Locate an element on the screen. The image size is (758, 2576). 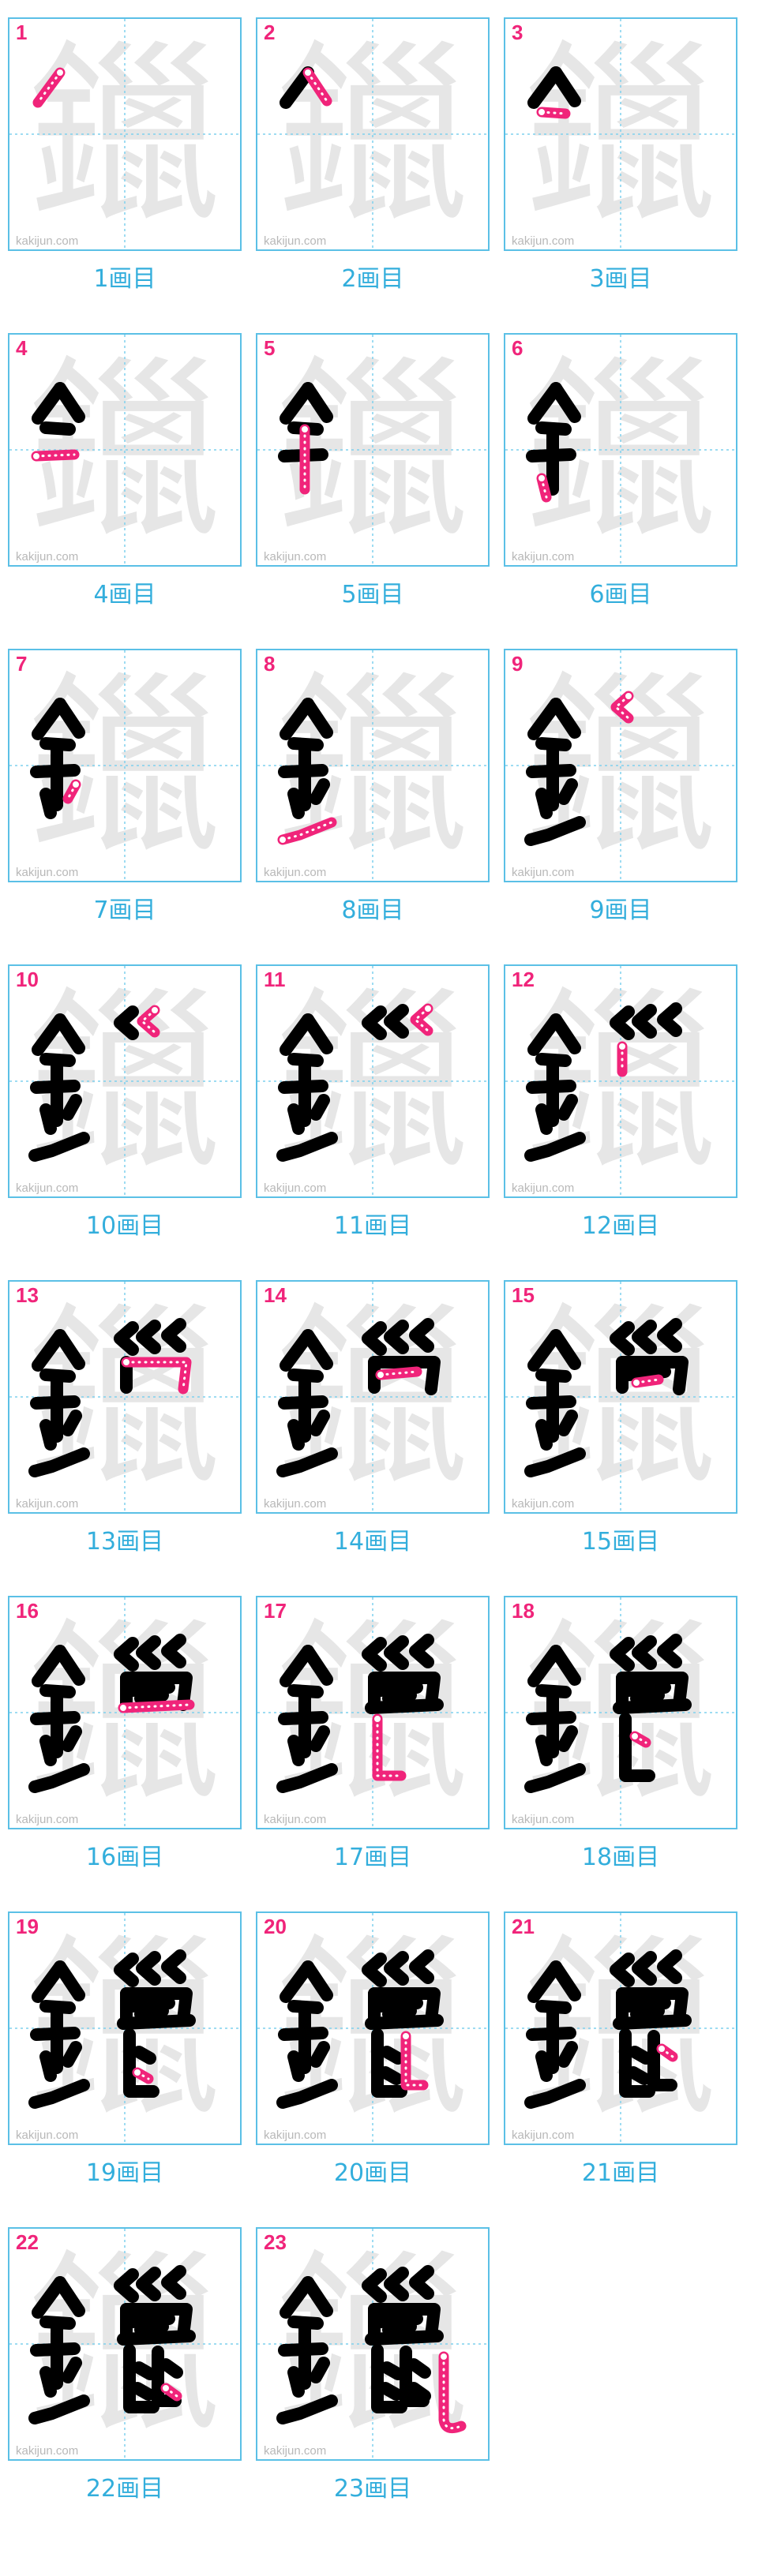
stroke-caption: 1画目 is located at coordinates (125, 279).